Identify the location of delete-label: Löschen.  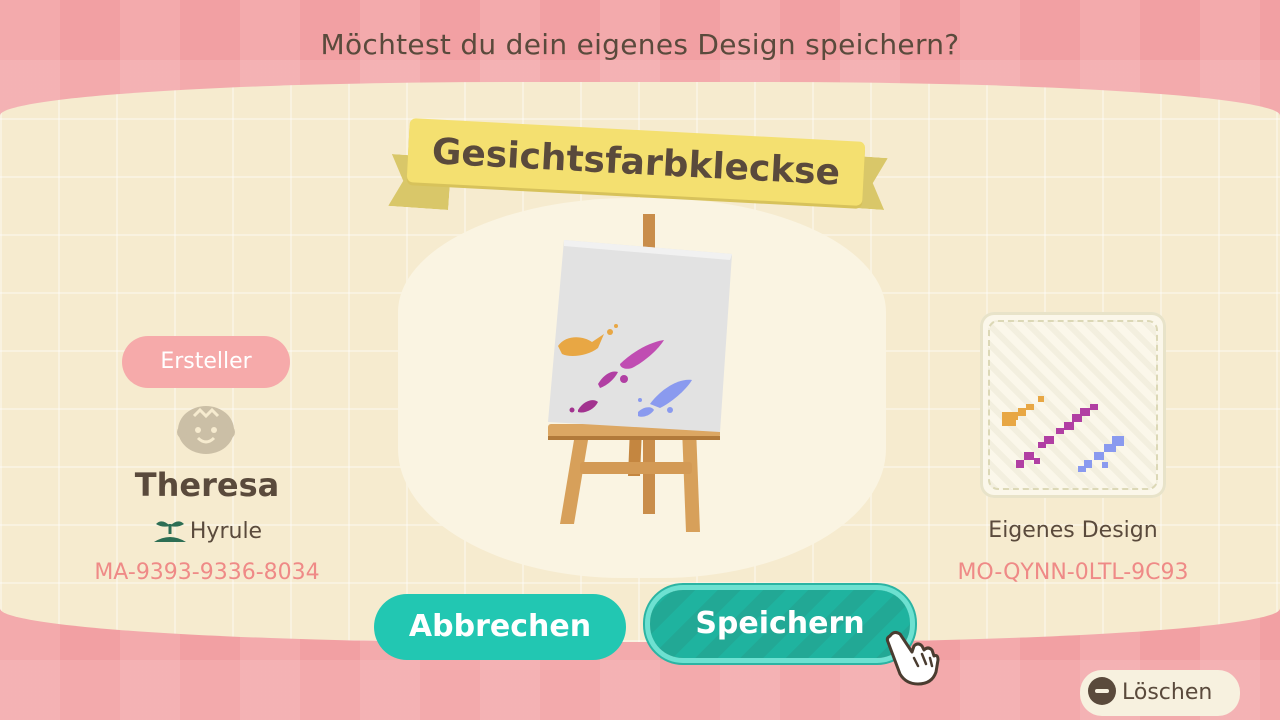
(1167, 692).